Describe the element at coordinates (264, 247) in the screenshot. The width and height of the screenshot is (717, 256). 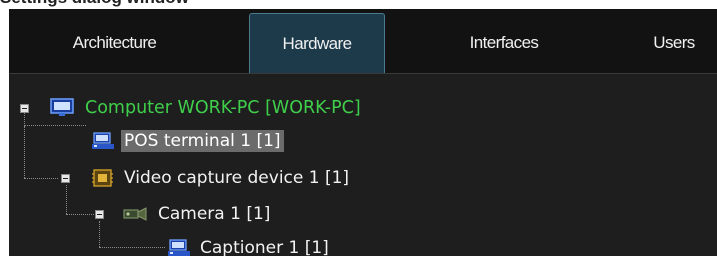
I see `tree-node-label: Captioner 1 [1]` at that location.